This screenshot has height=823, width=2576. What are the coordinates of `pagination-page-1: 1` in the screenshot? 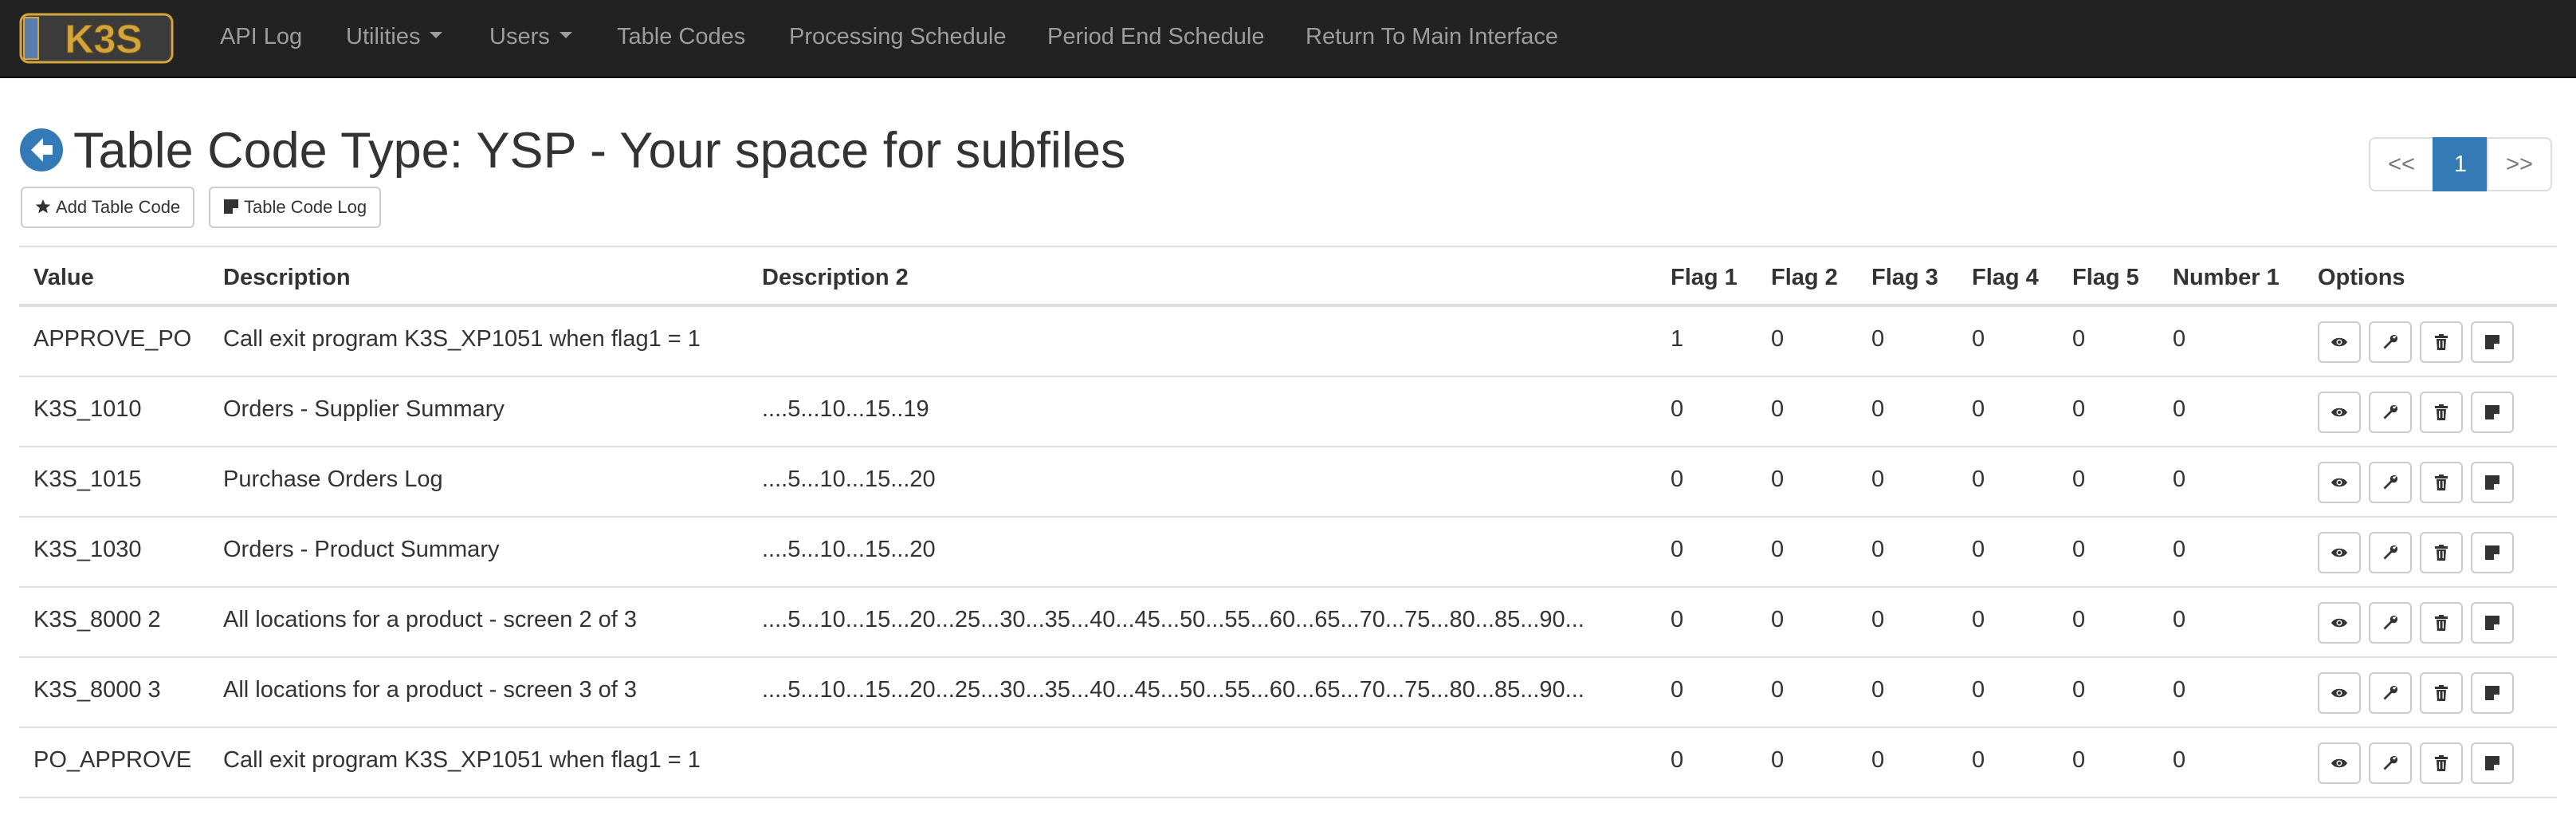 It's located at (2460, 164).